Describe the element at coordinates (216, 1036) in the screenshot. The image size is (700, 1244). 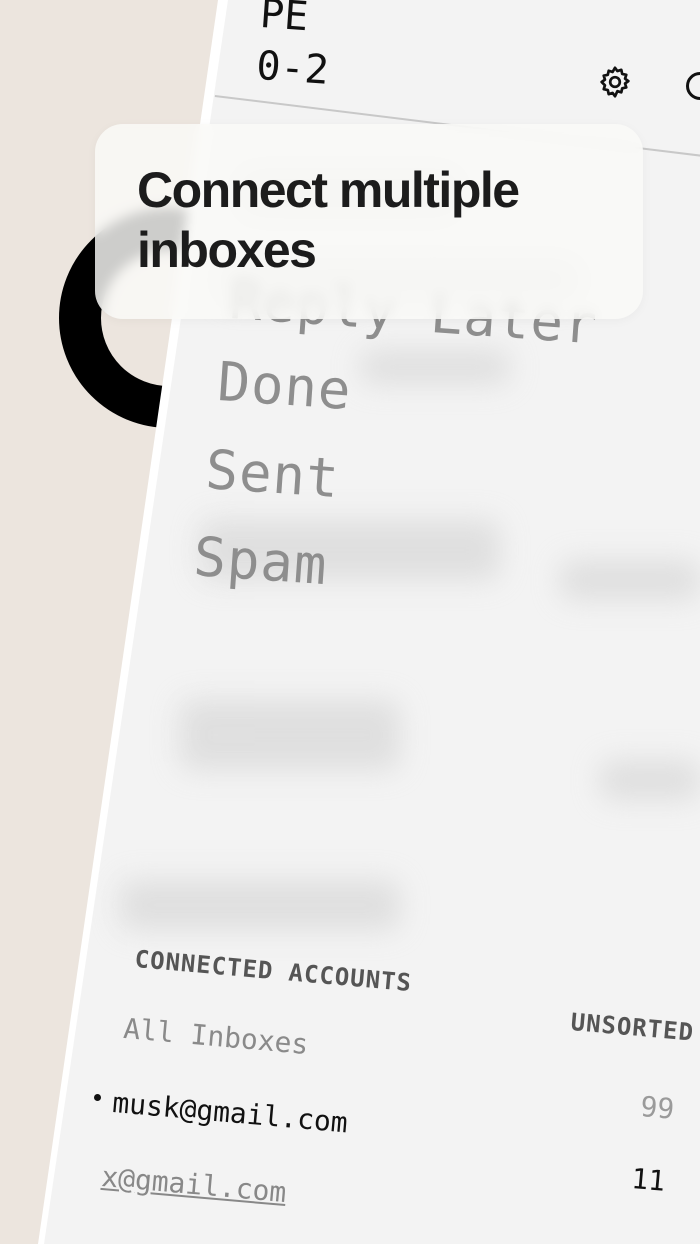
I see `account-all-inboxes: All Inboxes` at that location.